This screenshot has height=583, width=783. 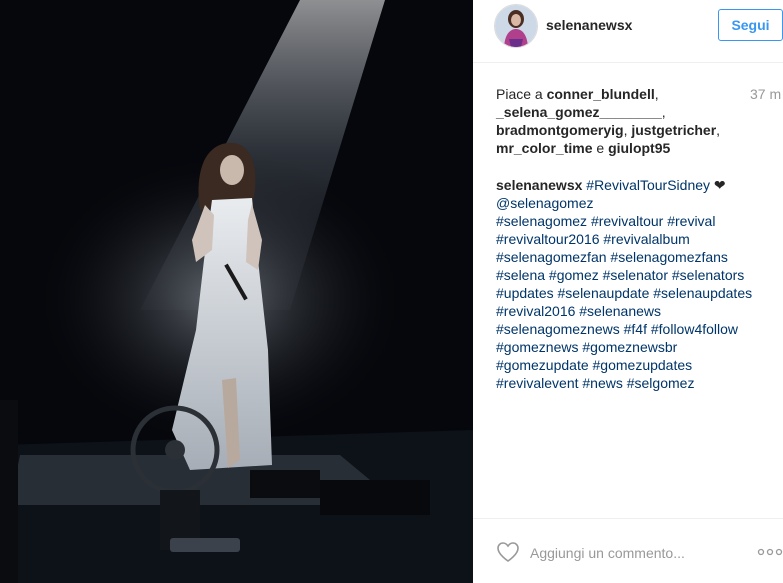 I want to click on follow-button: Segui, so click(x=750, y=25).